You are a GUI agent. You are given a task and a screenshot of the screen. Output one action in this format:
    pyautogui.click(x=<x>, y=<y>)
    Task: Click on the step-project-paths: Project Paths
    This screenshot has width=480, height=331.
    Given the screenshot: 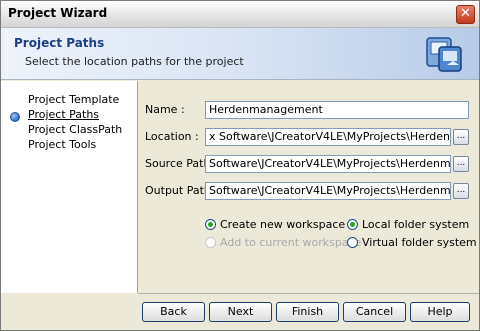 What is the action you would take?
    pyautogui.click(x=63, y=114)
    